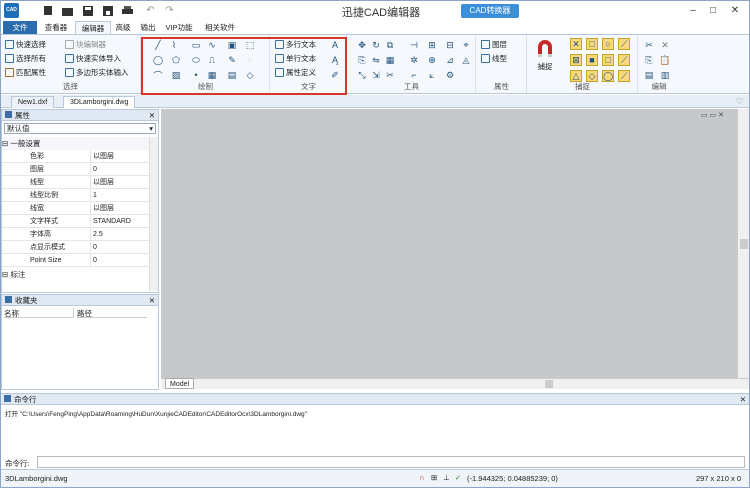 Image resolution: width=750 pixels, height=488 pixels. Describe the element at coordinates (592, 60) in the screenshot. I see `snap-intersection-icon: ■` at that location.